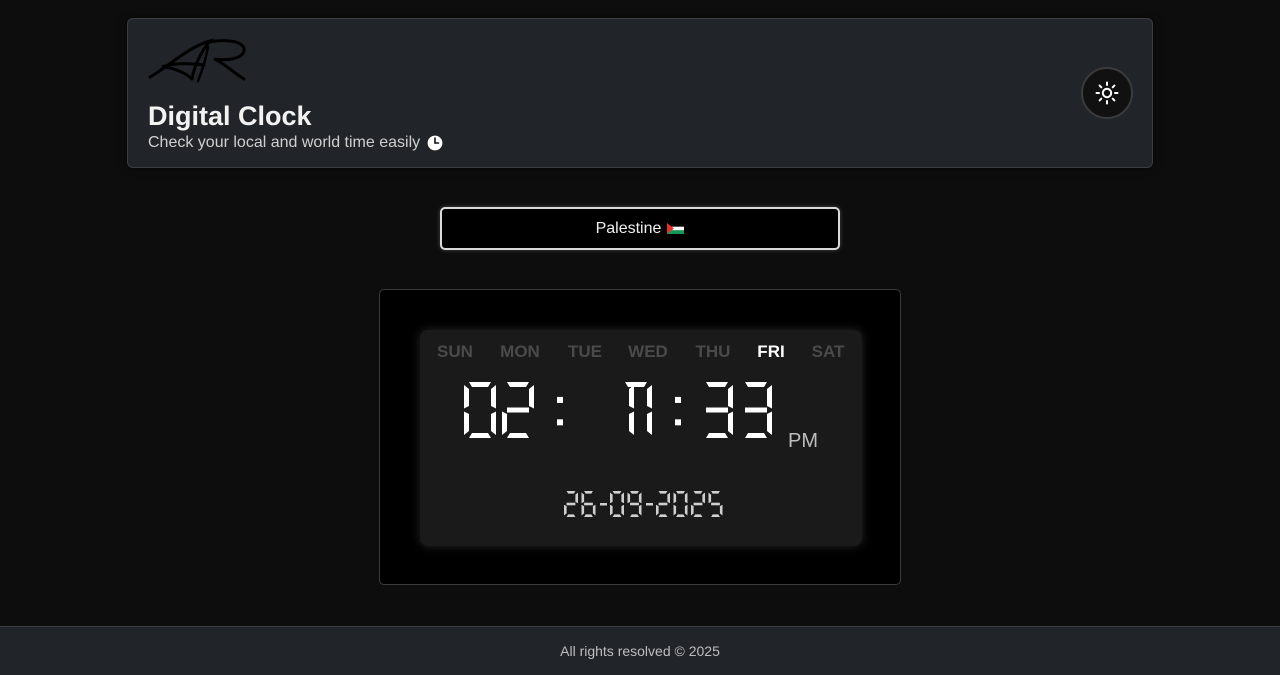 The width and height of the screenshot is (1280, 675). What do you see at coordinates (676, 228) in the screenshot?
I see `palestine-flag-icon` at bounding box center [676, 228].